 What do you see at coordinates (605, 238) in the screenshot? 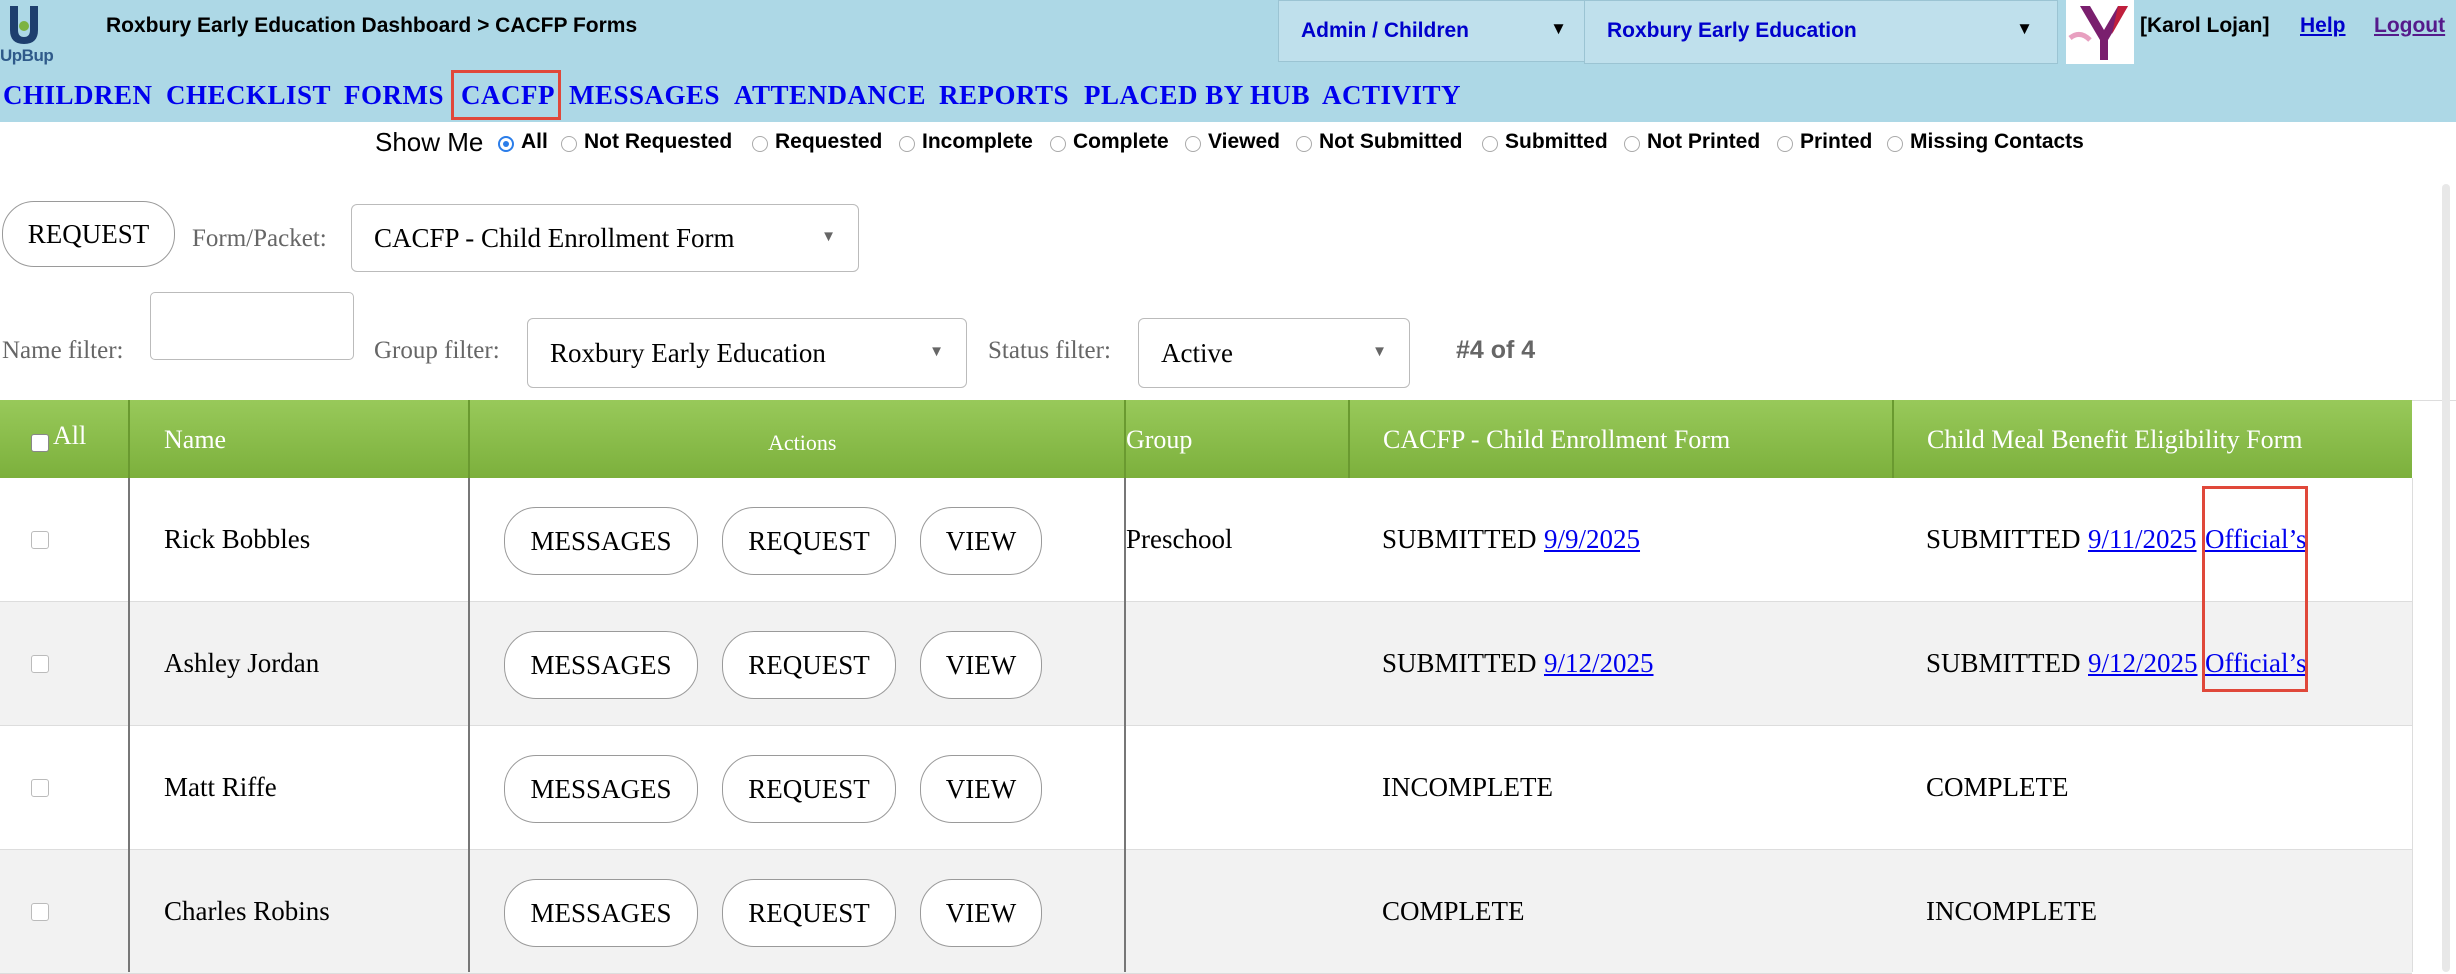
I see `form-packet-select: CACFP - Child Enrollment Form ▼` at bounding box center [605, 238].